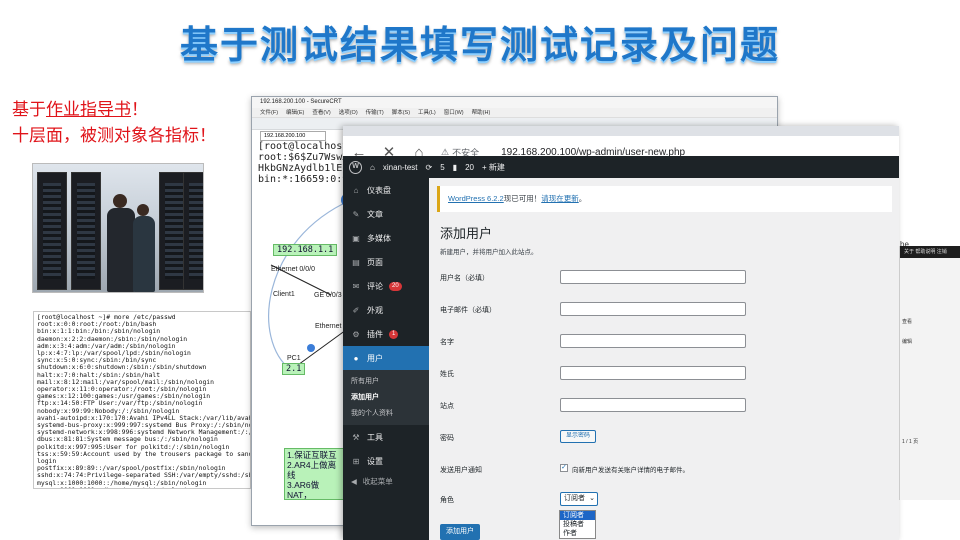 This screenshot has height=540, width=960. Describe the element at coordinates (427, 113) in the screenshot. I see `securecrt-menu-item: 工具(L)` at that location.